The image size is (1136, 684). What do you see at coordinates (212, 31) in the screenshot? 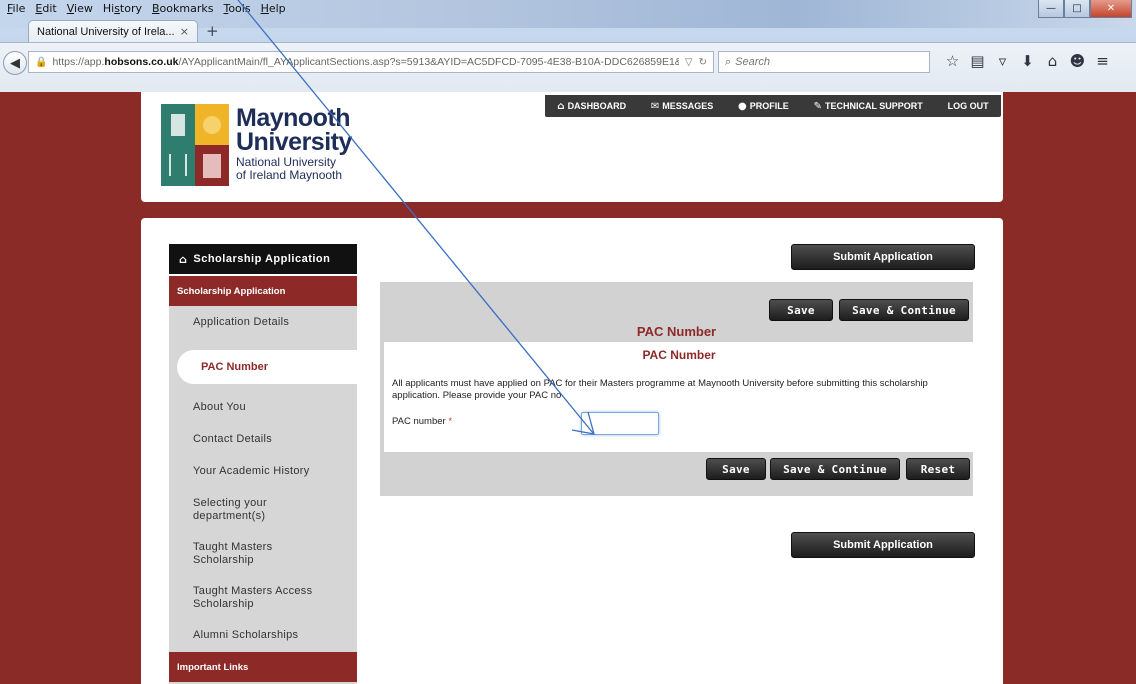
I see `new-tab-button: +` at bounding box center [212, 31].